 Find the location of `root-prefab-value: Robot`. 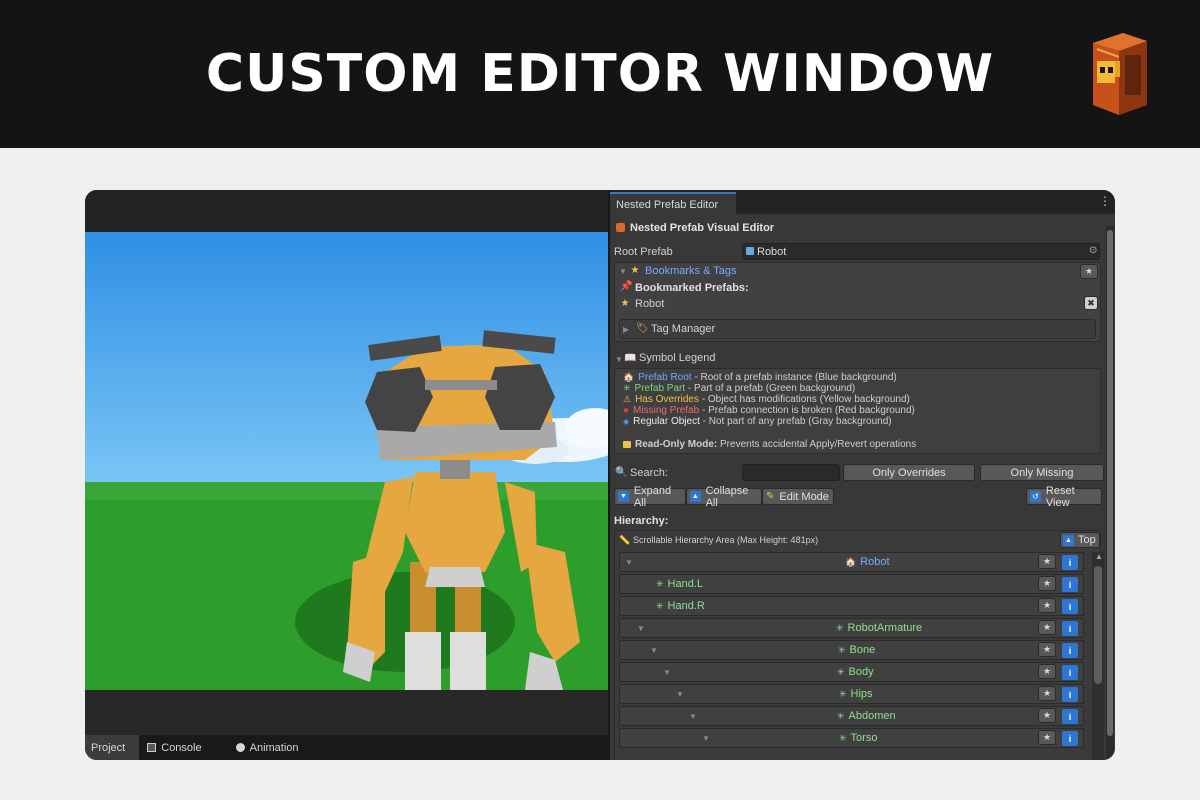

root-prefab-value: Robot is located at coordinates (772, 252).